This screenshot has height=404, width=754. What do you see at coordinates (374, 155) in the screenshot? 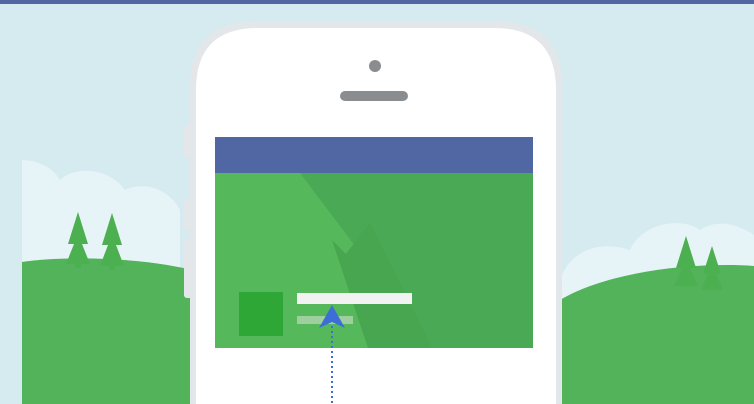
I see `nav-bar` at bounding box center [374, 155].